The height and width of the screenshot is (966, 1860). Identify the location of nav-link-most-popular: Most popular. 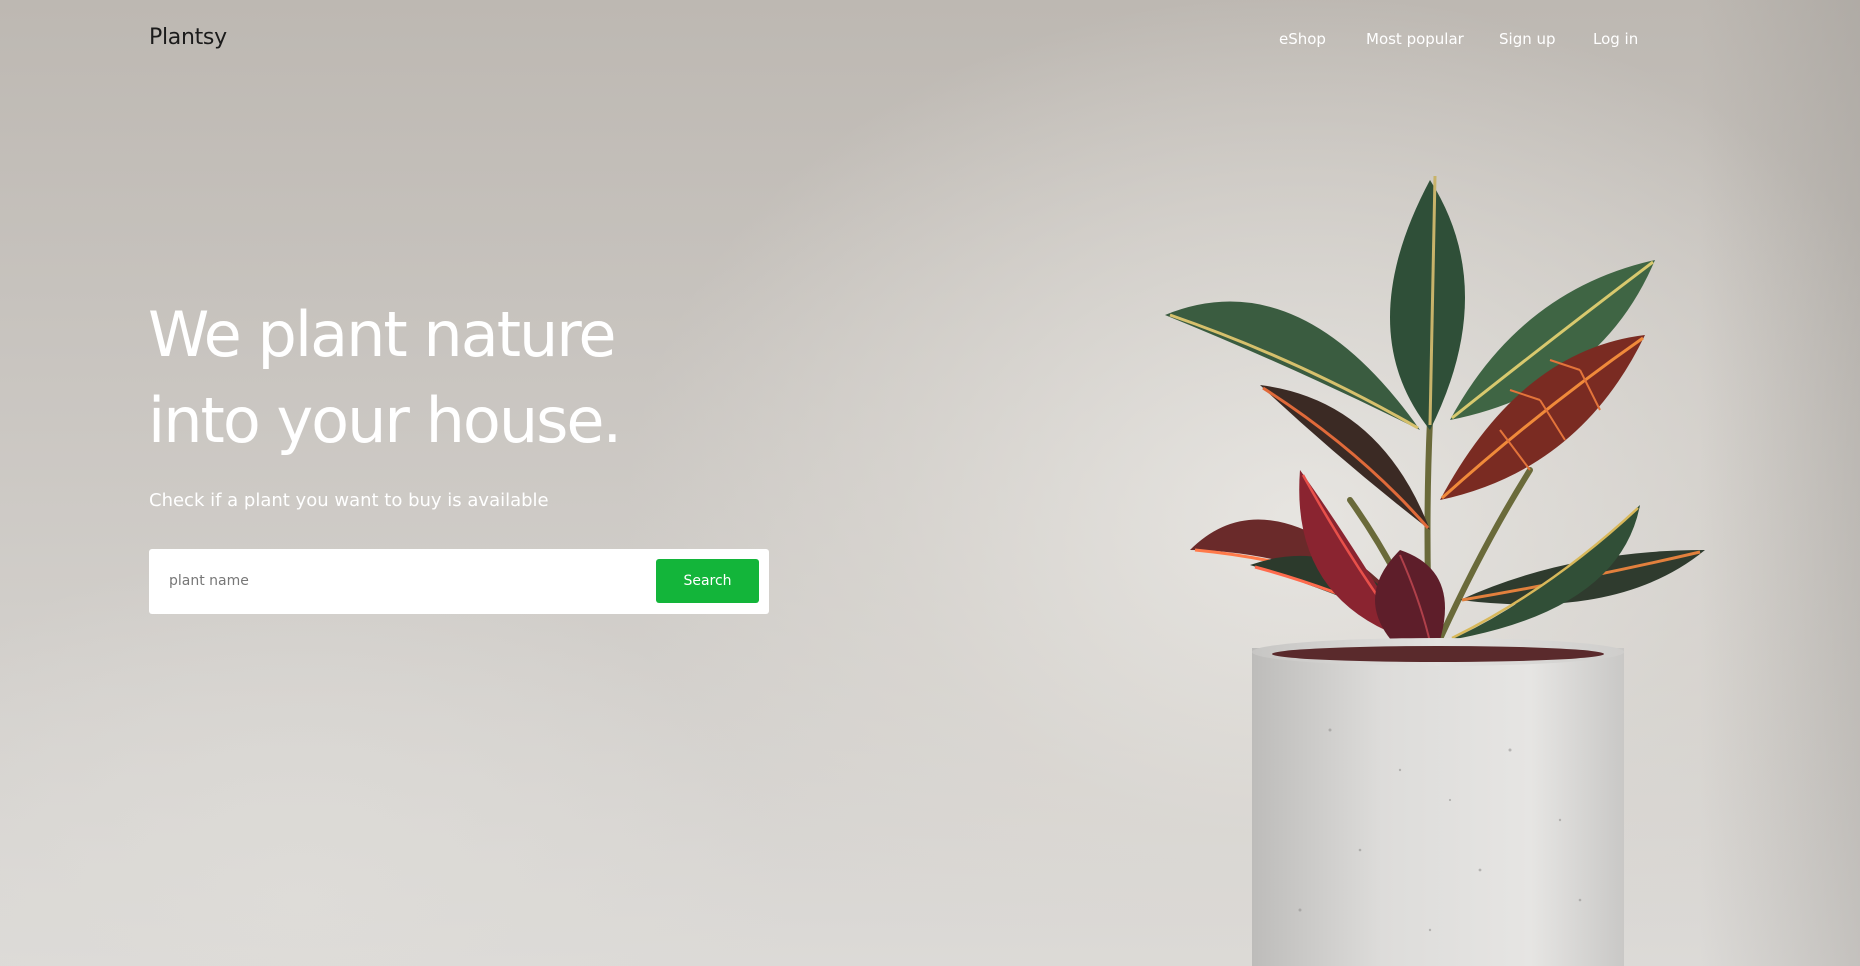
(1415, 39).